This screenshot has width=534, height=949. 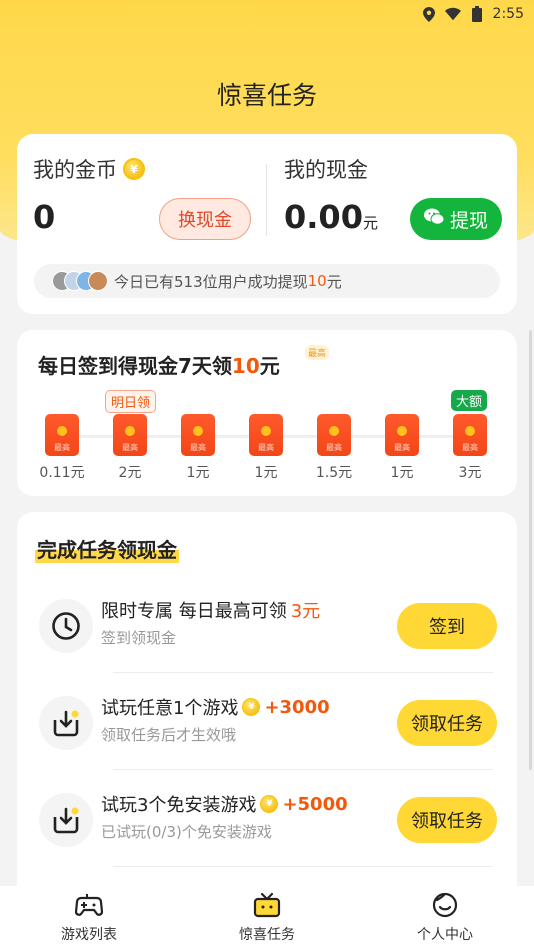 What do you see at coordinates (44, 217) in the screenshot?
I see `coins-value: 0` at bounding box center [44, 217].